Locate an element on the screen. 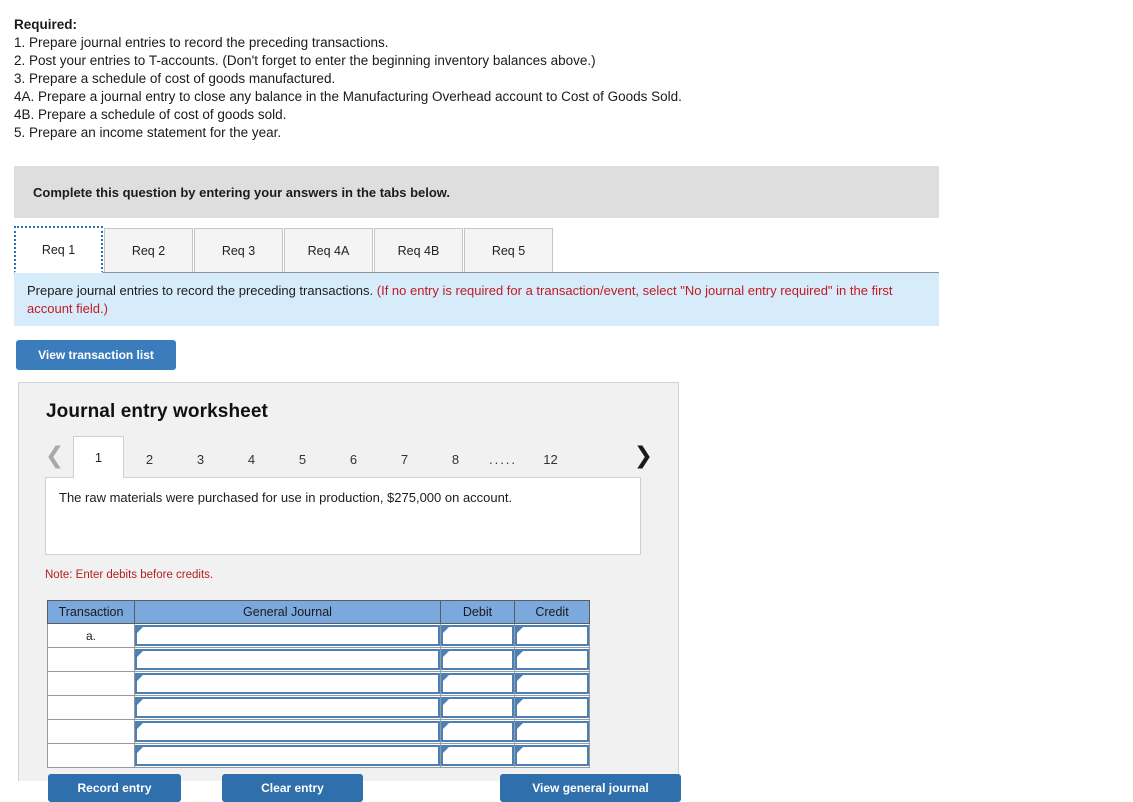  required-heading: Required: is located at coordinates (46, 24).